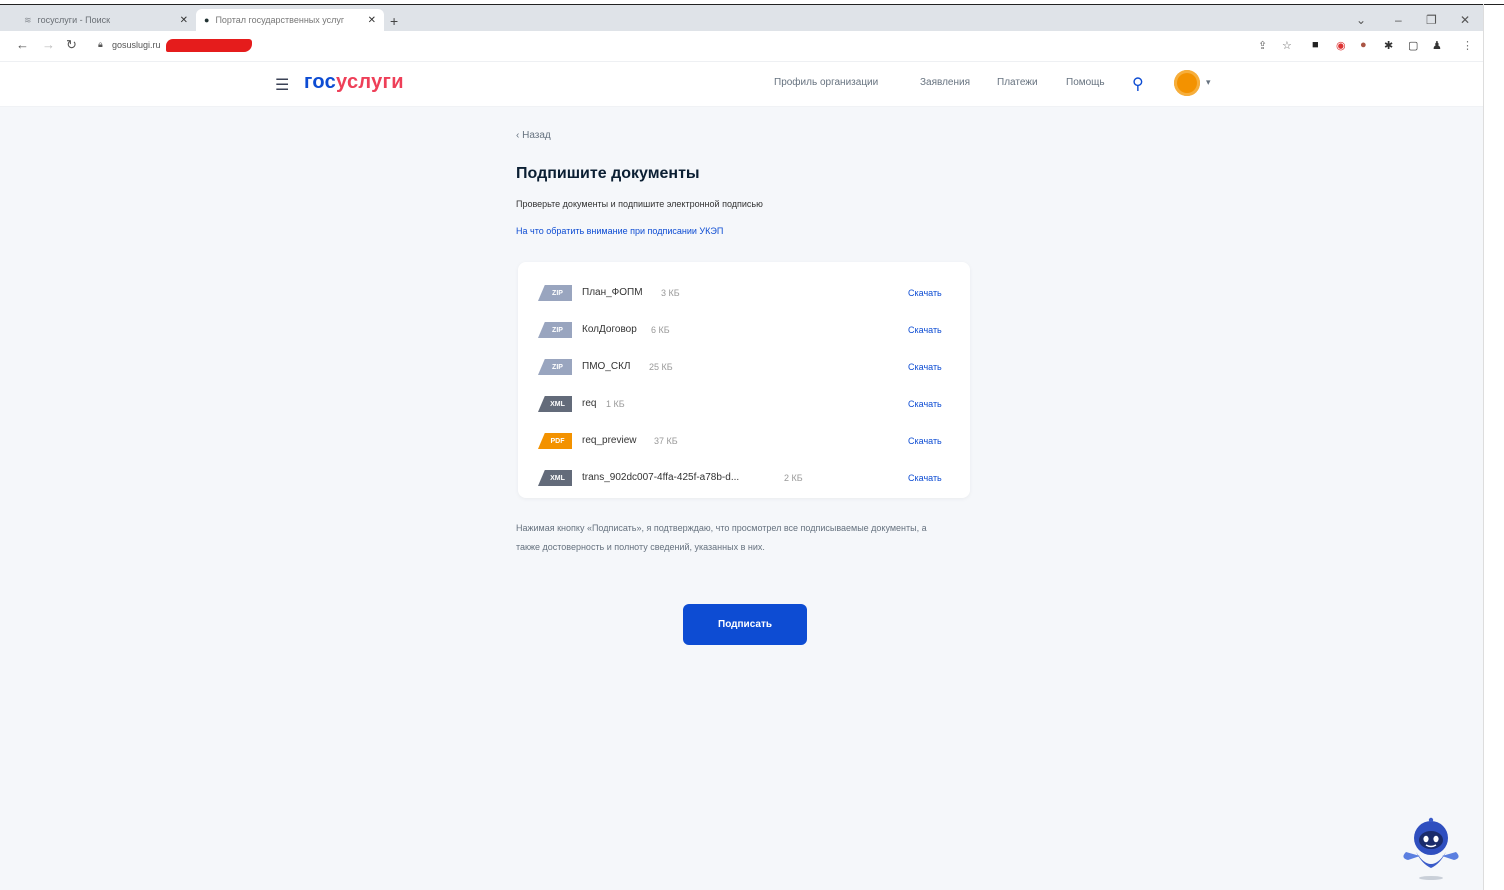 The image size is (1504, 890). I want to click on tab-title: госуслуги - Поиск, so click(74, 20).